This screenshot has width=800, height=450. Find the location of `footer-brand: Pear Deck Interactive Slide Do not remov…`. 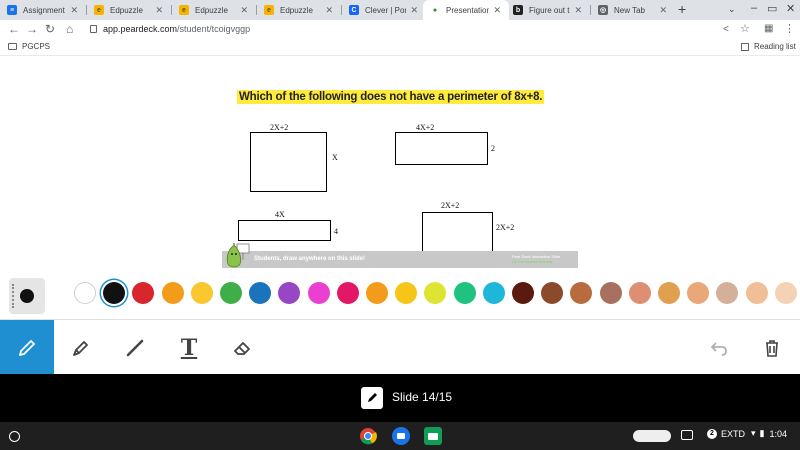

footer-brand: Pear Deck Interactive Slide Do not remov… is located at coordinates (536, 259).